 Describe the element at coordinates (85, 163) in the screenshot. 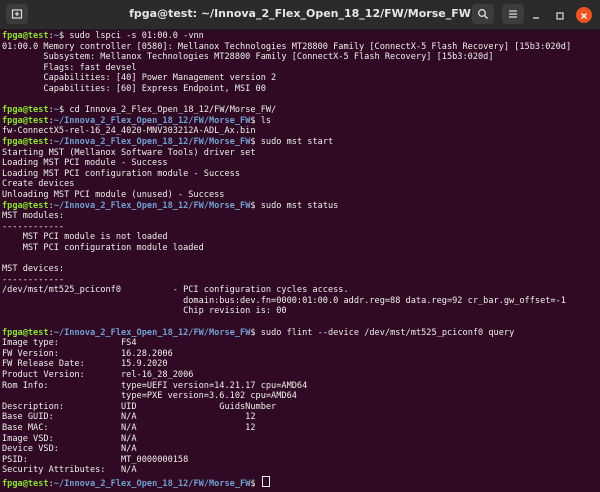

I see `output-line: Loading MST PCI module - Success` at that location.